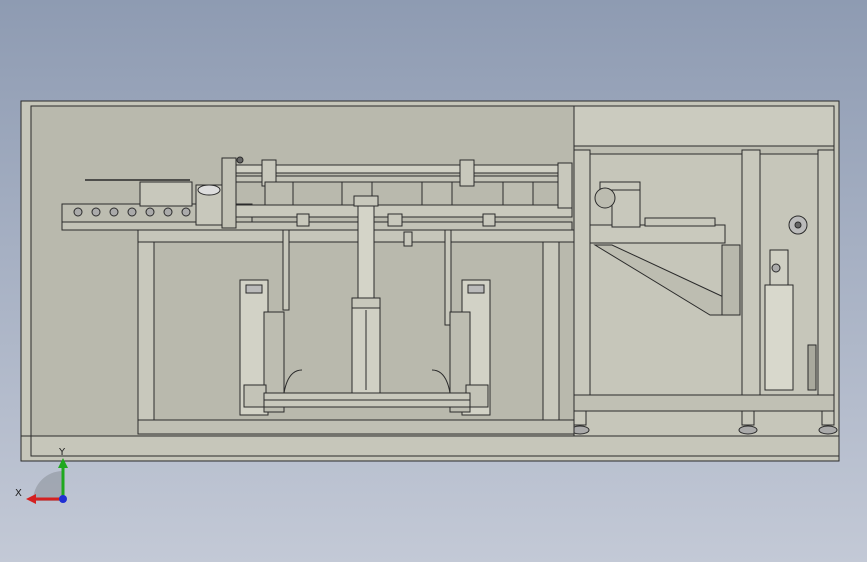 The height and width of the screenshot is (562, 867). I want to click on x-axis-arrowhead, so click(31, 499).